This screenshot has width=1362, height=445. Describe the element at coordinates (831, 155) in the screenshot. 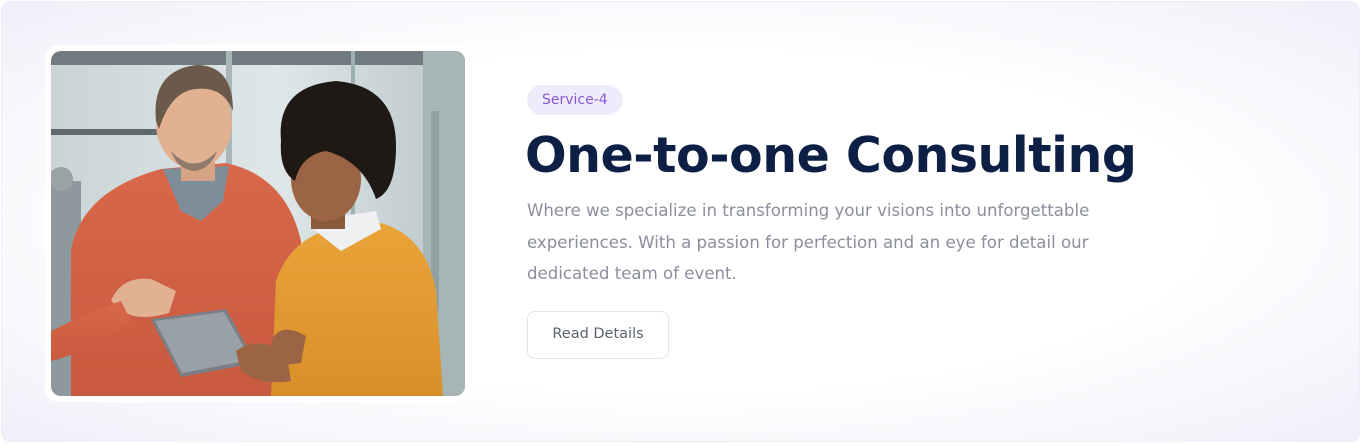

I see `service-title: One-to-one Consulting` at that location.